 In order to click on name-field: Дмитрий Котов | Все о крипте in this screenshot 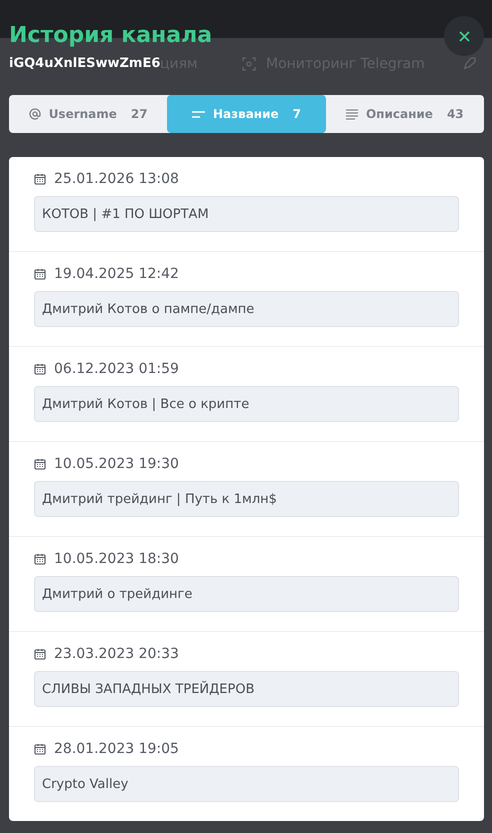, I will do `click(246, 404)`.